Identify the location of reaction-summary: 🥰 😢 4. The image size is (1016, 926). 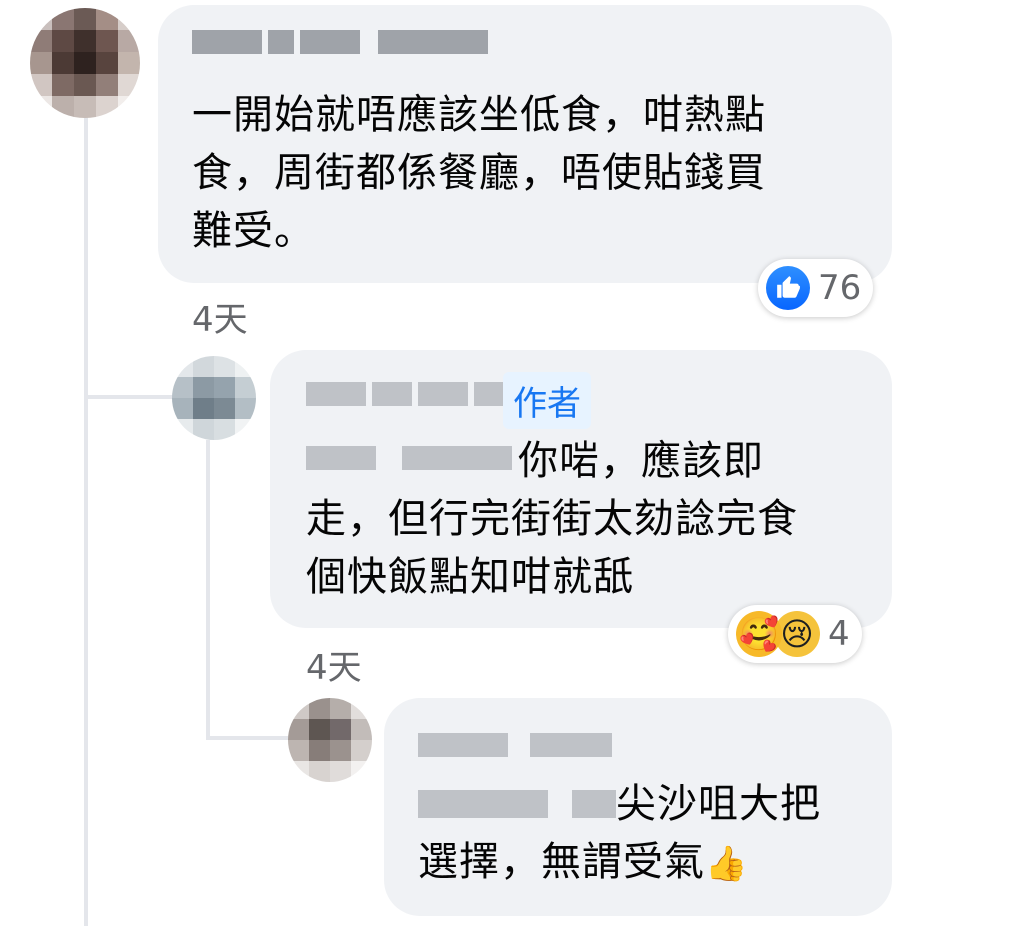
(795, 634).